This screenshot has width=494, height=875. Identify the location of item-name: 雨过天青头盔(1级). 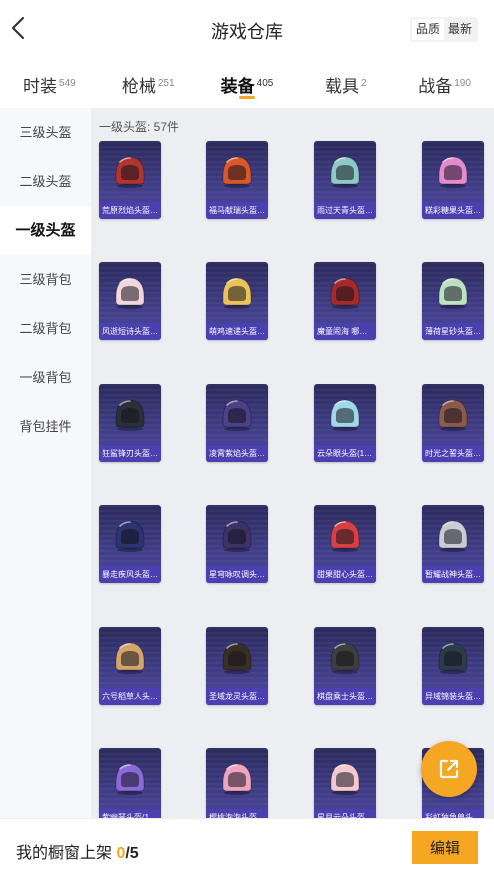
(345, 210).